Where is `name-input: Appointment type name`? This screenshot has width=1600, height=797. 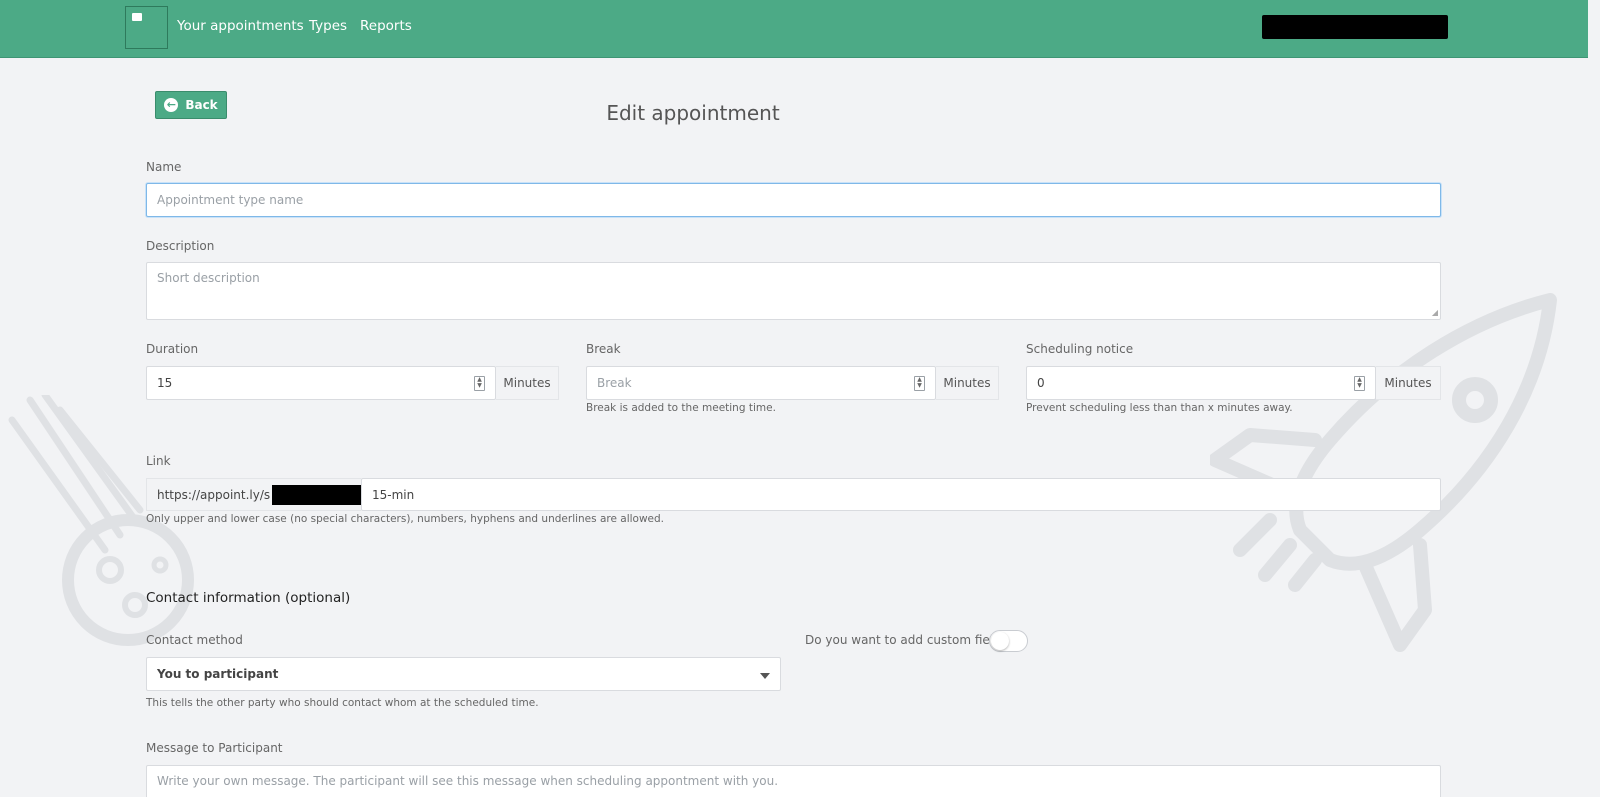
name-input: Appointment type name is located at coordinates (793, 200).